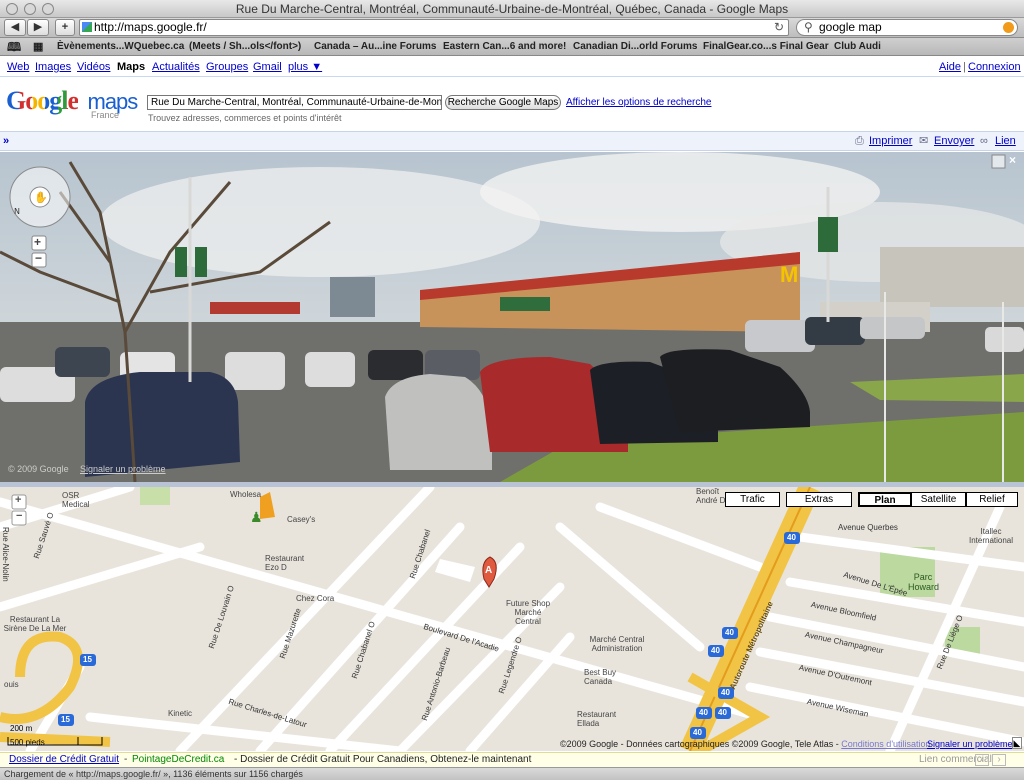 The image size is (1024, 780). I want to click on ad-title-link: Dossier de Crédit Gratuit, so click(64, 760).